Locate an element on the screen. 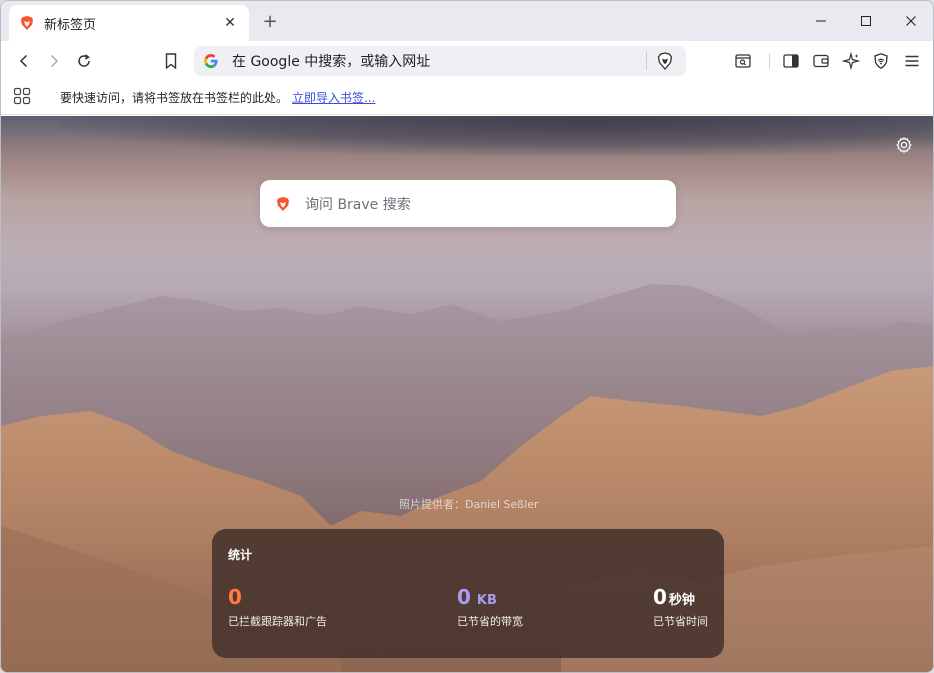 This screenshot has height=673, width=934. time-label: 已节省时间 is located at coordinates (680, 621).